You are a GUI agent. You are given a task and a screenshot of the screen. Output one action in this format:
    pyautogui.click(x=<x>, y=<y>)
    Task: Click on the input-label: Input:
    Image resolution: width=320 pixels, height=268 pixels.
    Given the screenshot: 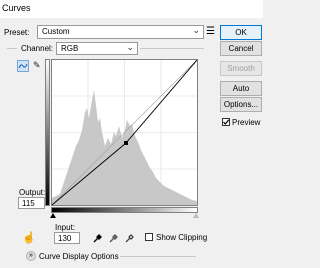 What is the action you would take?
    pyautogui.click(x=65, y=227)
    